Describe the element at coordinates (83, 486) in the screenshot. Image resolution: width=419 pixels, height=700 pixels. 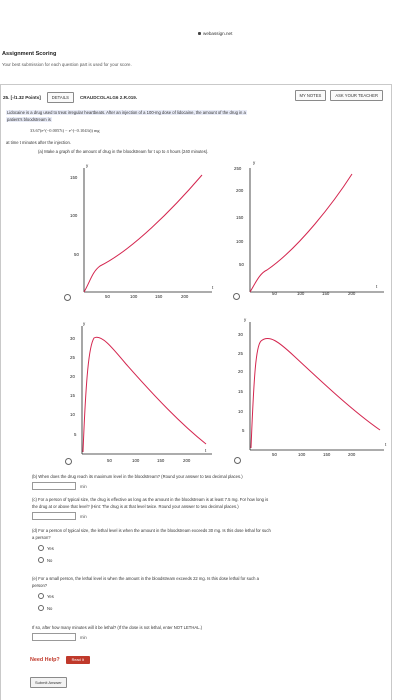
I see `part-b-unit: min` at that location.